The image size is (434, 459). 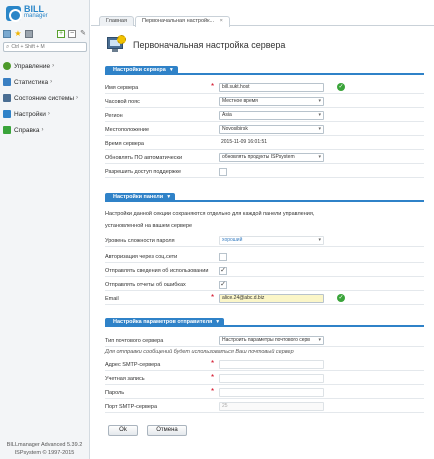 I want to click on logo: BILL manager, so click(x=27, y=13).